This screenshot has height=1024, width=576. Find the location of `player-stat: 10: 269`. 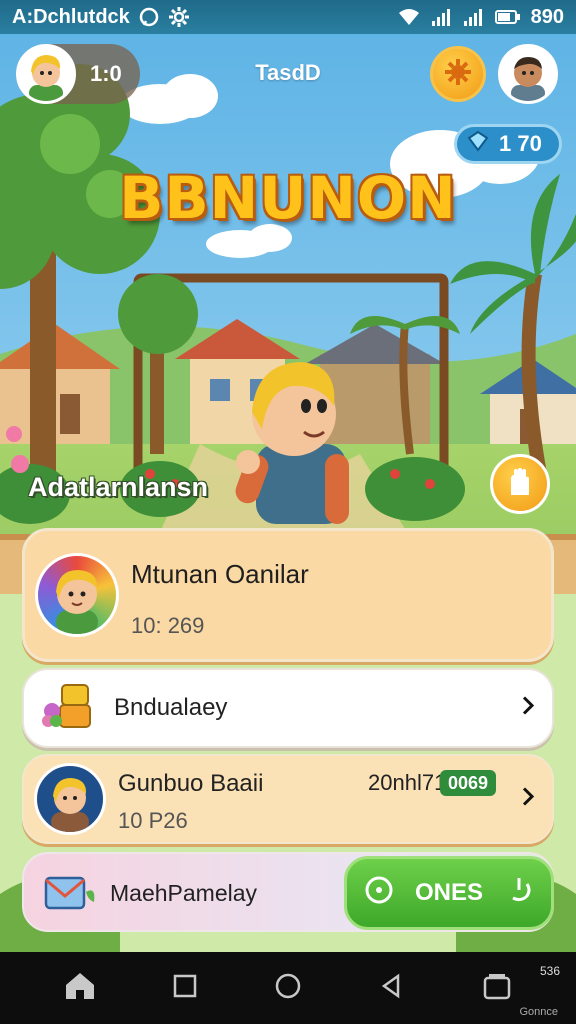

player-stat: 10: 269 is located at coordinates (168, 625).